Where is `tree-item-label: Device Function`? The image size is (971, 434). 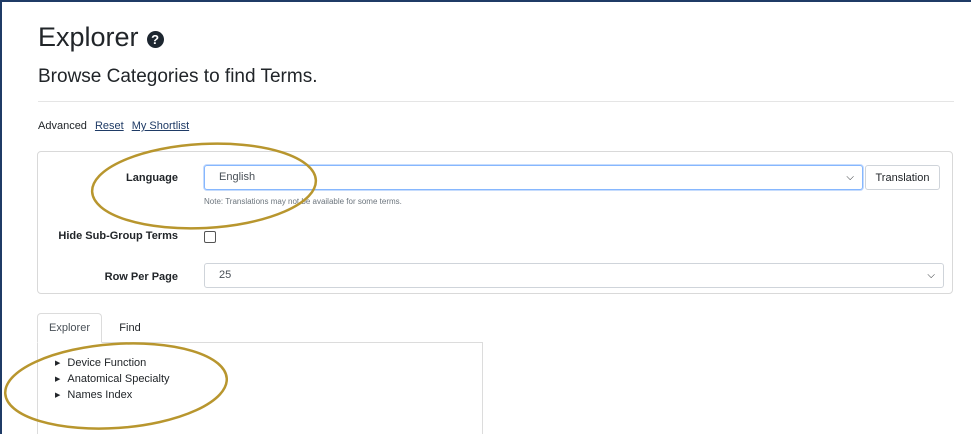
tree-item-label: Device Function is located at coordinates (107, 363).